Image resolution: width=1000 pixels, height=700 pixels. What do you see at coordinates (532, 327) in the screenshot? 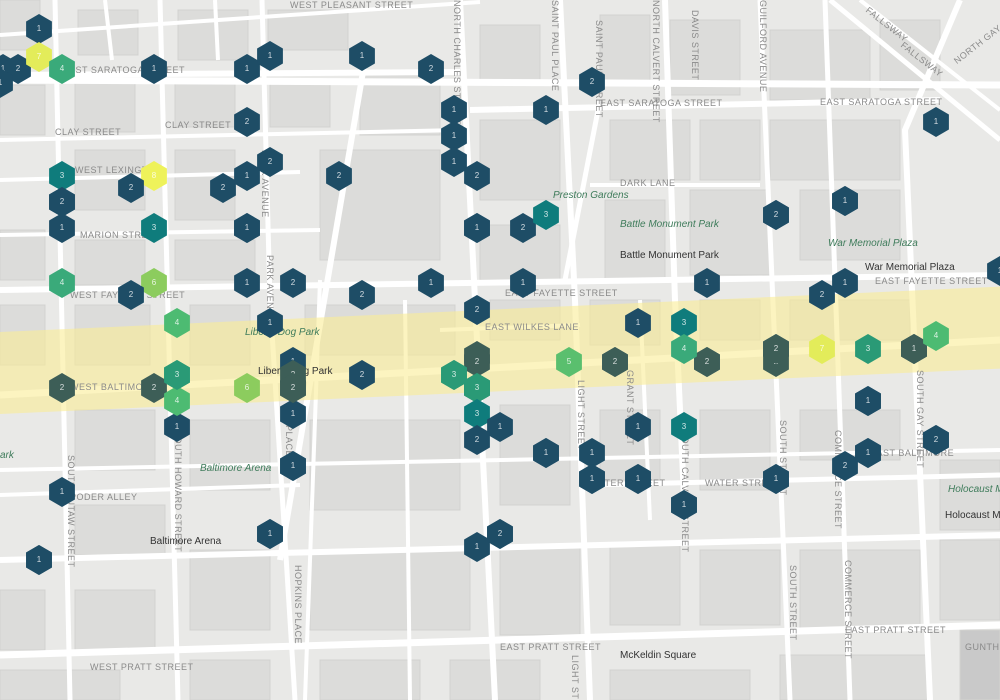
I see `street-label: EAST WILKES LANE` at bounding box center [532, 327].